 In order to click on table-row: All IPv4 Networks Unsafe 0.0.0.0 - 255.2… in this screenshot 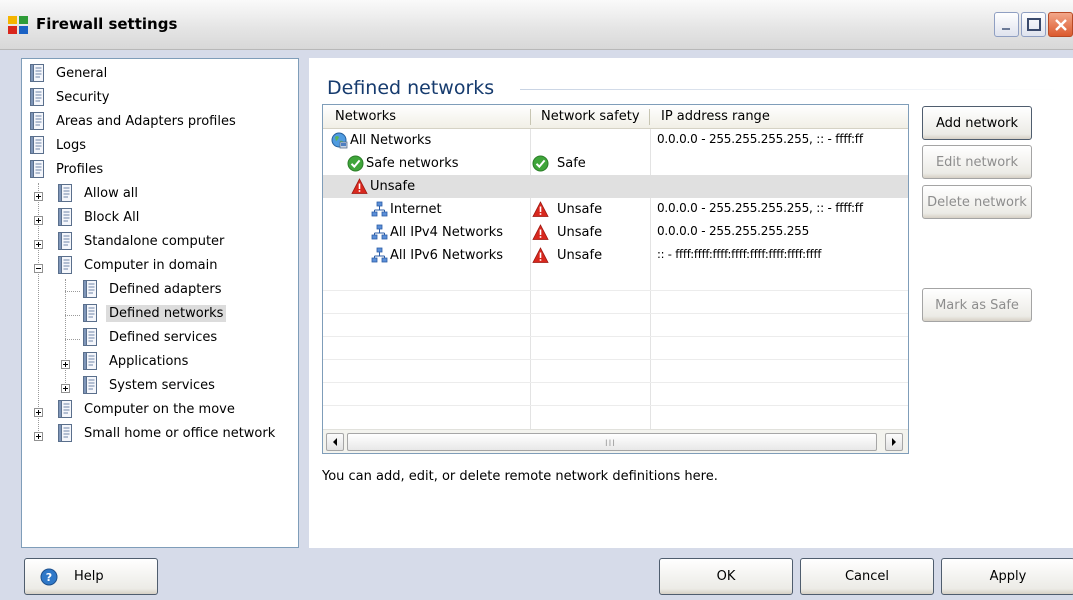, I will do `click(615, 232)`.